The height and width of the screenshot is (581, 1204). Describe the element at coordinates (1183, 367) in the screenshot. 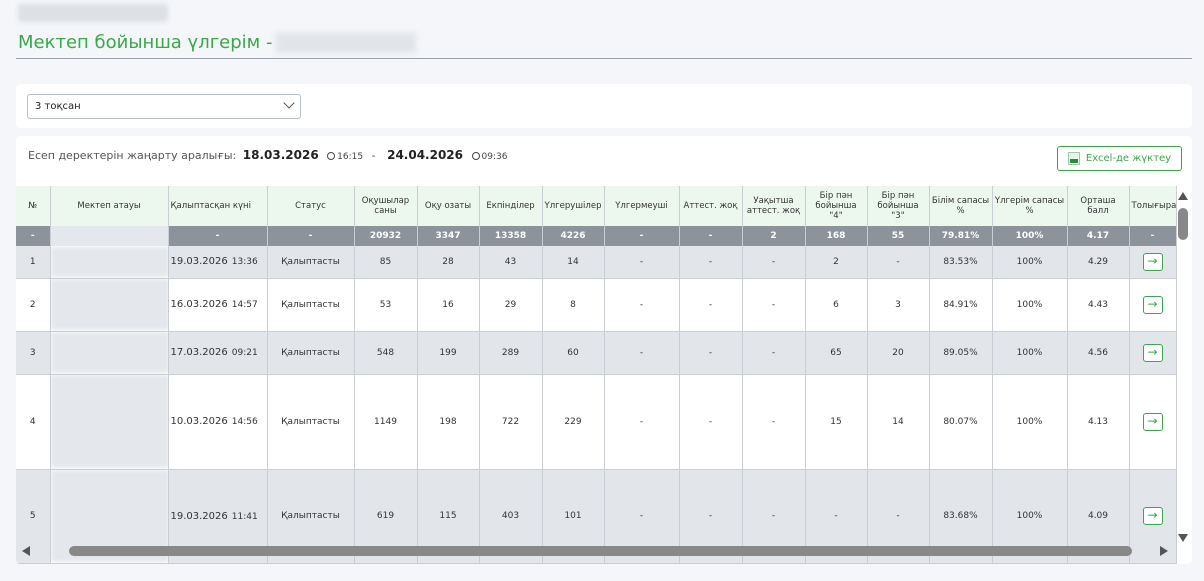

I see `vertical-scrollbar` at that location.